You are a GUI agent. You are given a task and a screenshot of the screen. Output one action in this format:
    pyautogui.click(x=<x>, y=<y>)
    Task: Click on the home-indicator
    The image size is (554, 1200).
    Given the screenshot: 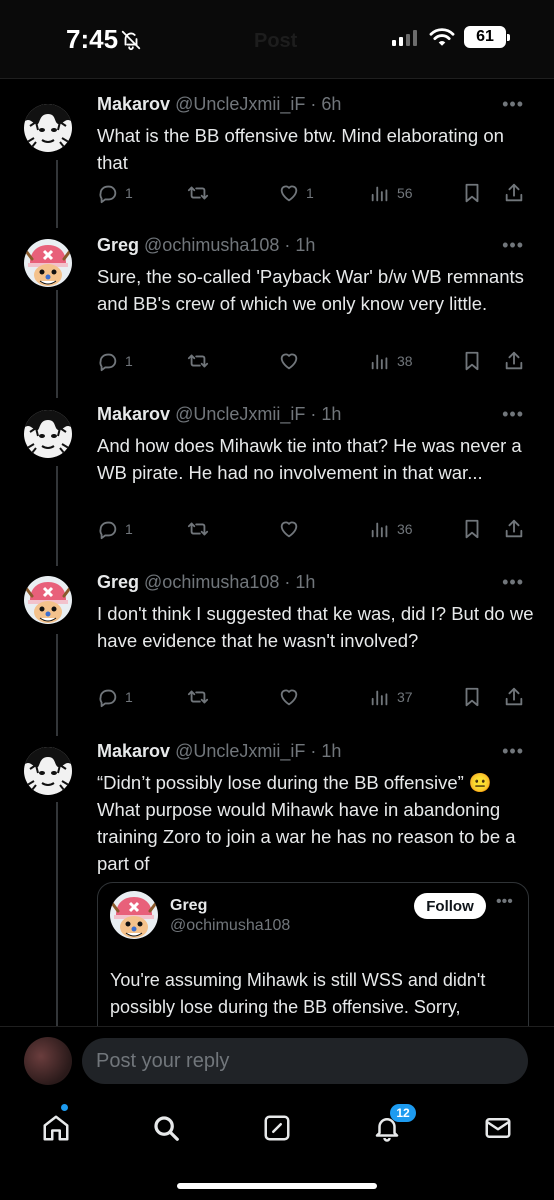 What is the action you would take?
    pyautogui.click(x=277, y=1186)
    